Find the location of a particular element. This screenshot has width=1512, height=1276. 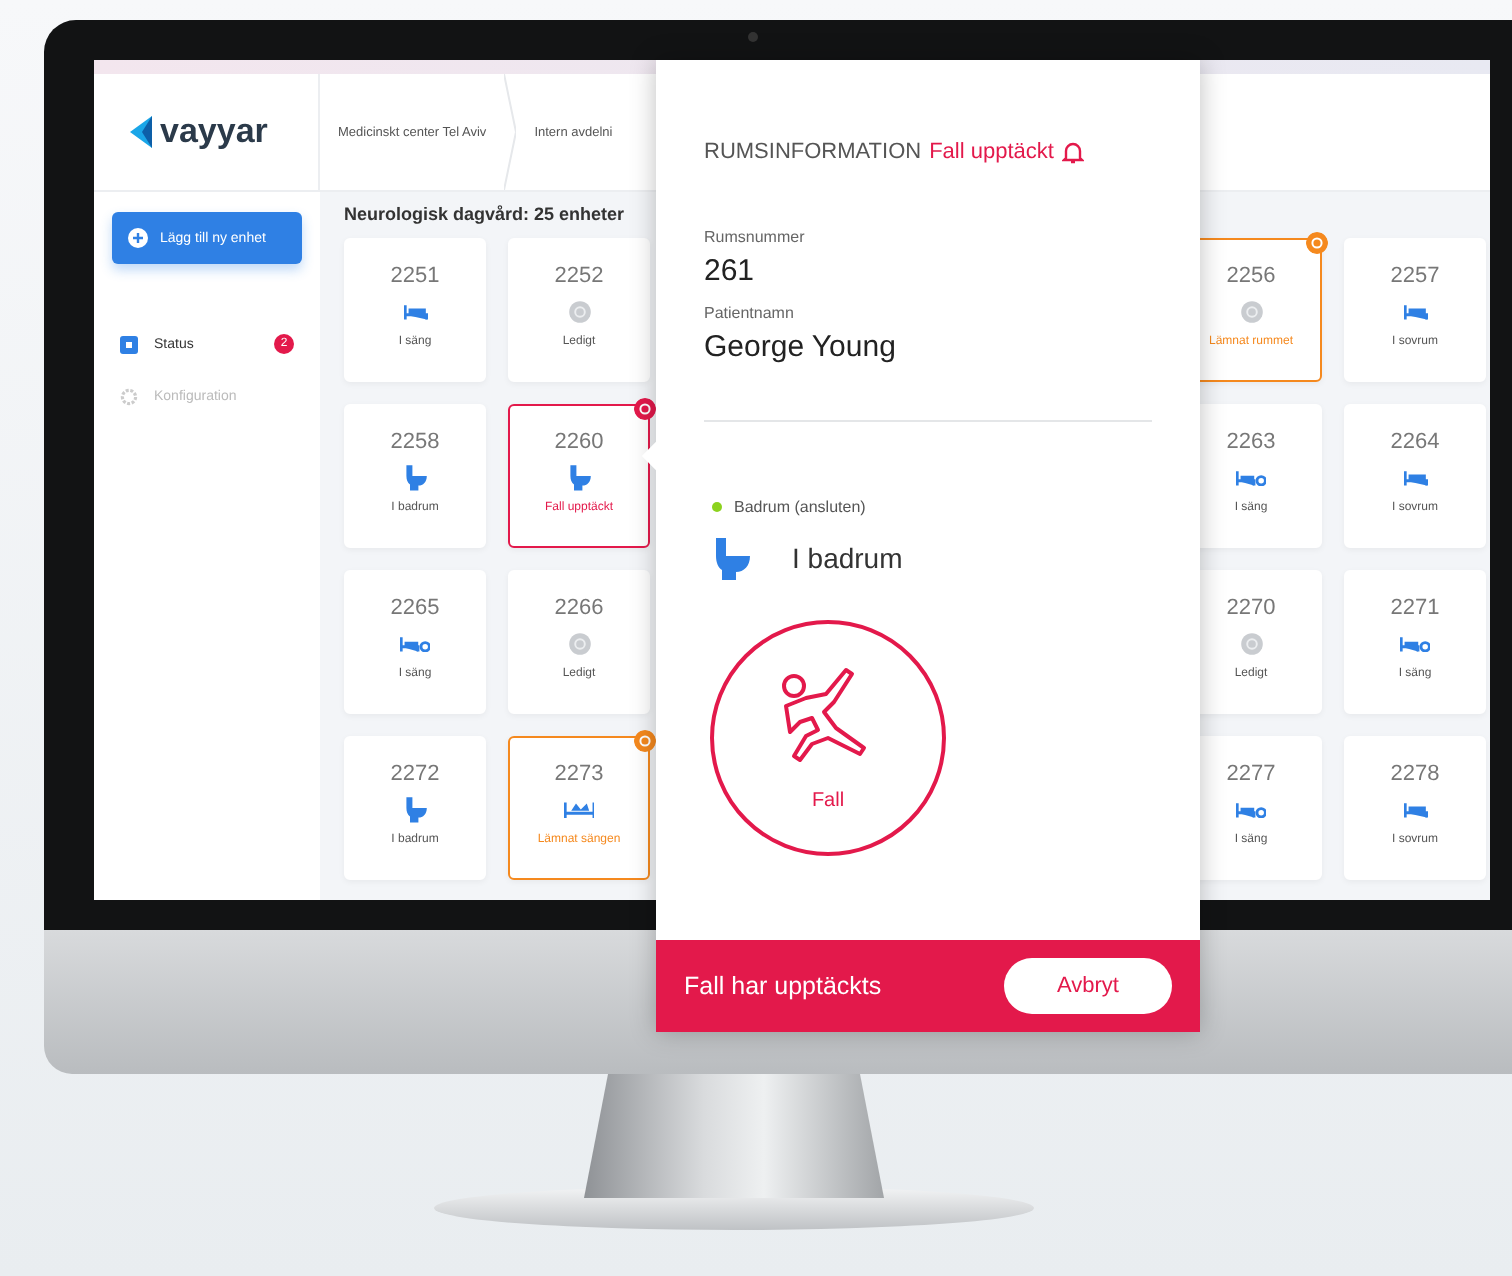

room-number: 2271 is located at coordinates (1415, 608).